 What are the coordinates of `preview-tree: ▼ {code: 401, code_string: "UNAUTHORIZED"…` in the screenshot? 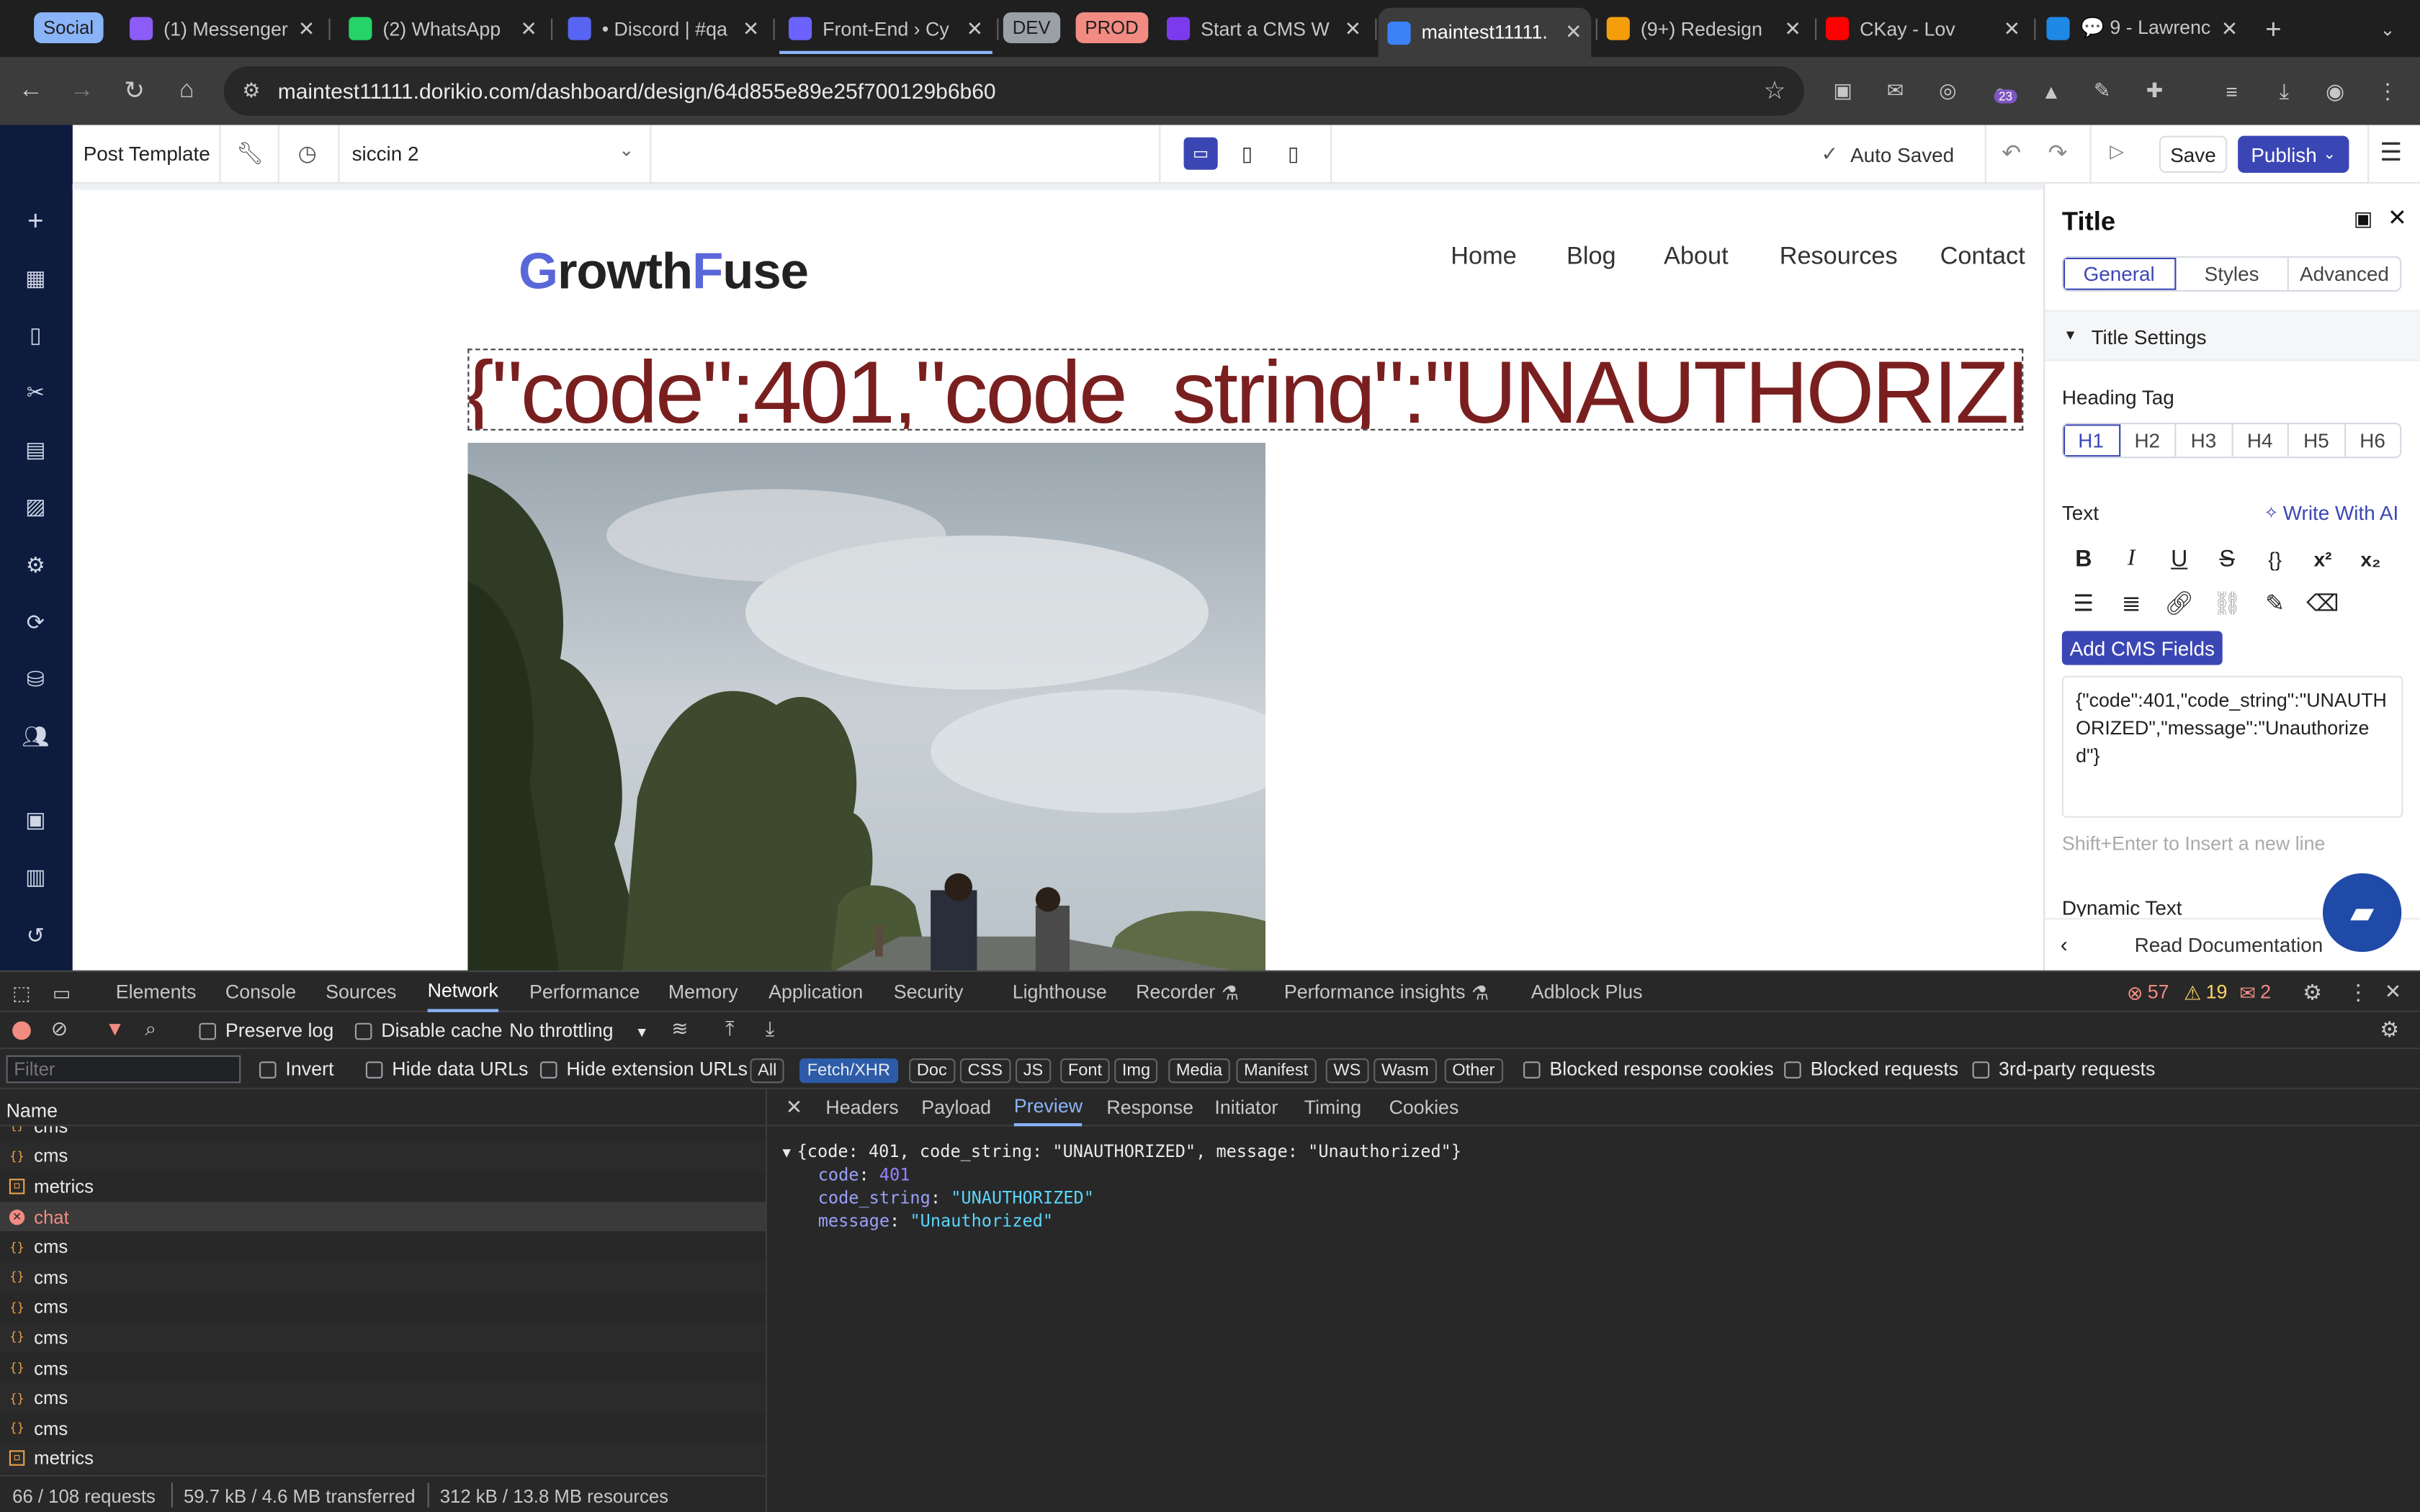 It's located at (1121, 1152).